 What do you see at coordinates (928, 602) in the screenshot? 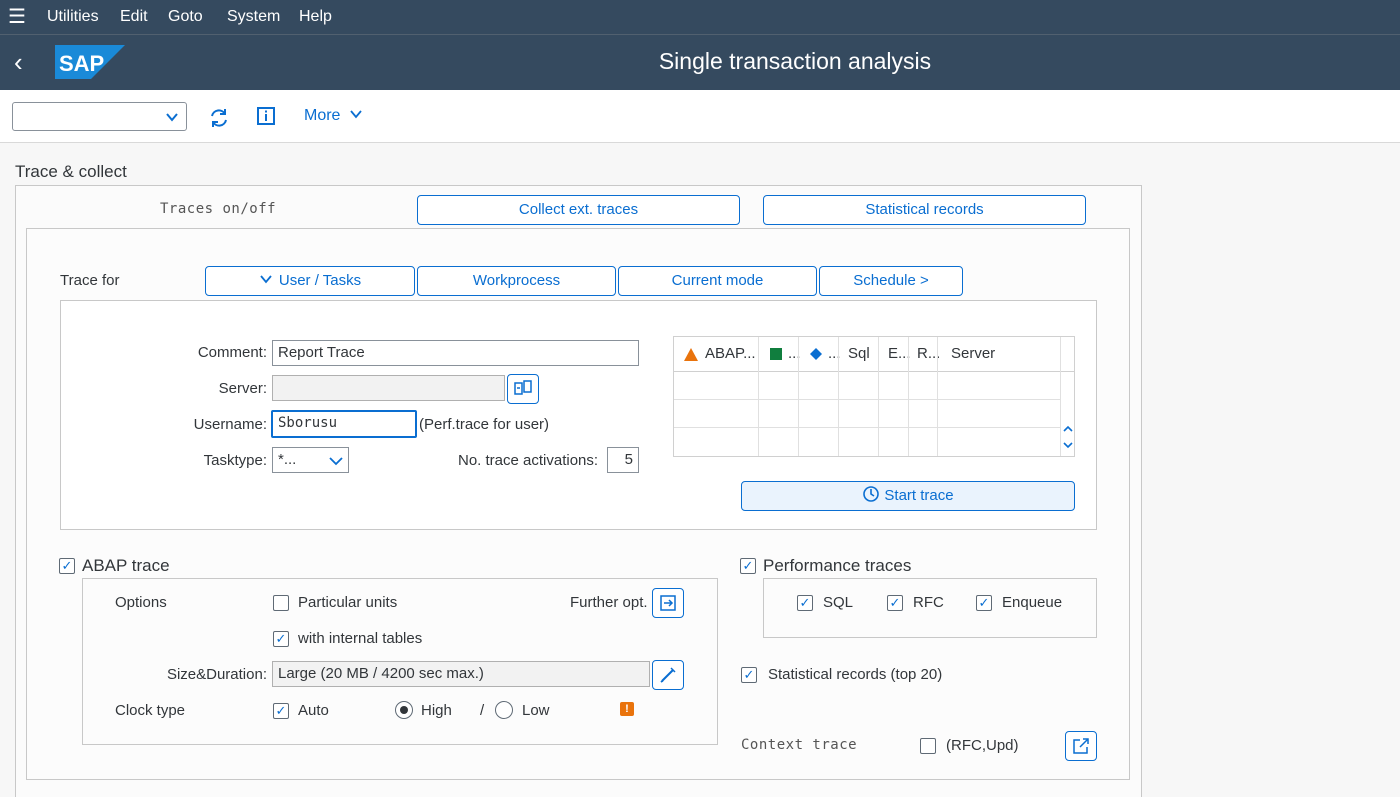
I see `rfc-label: RFC` at bounding box center [928, 602].